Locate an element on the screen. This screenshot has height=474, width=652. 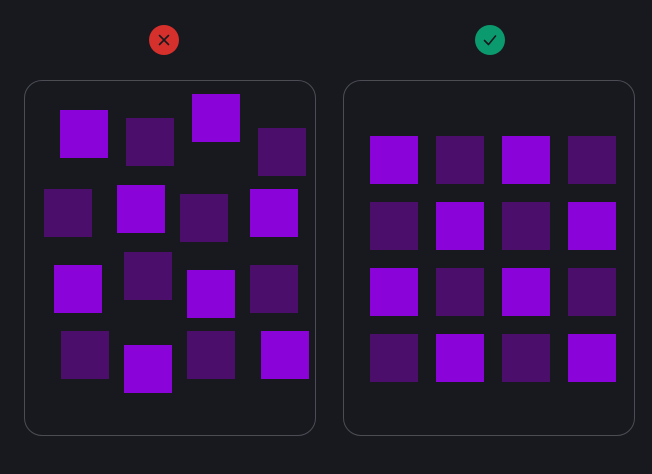
check-icon is located at coordinates (490, 40).